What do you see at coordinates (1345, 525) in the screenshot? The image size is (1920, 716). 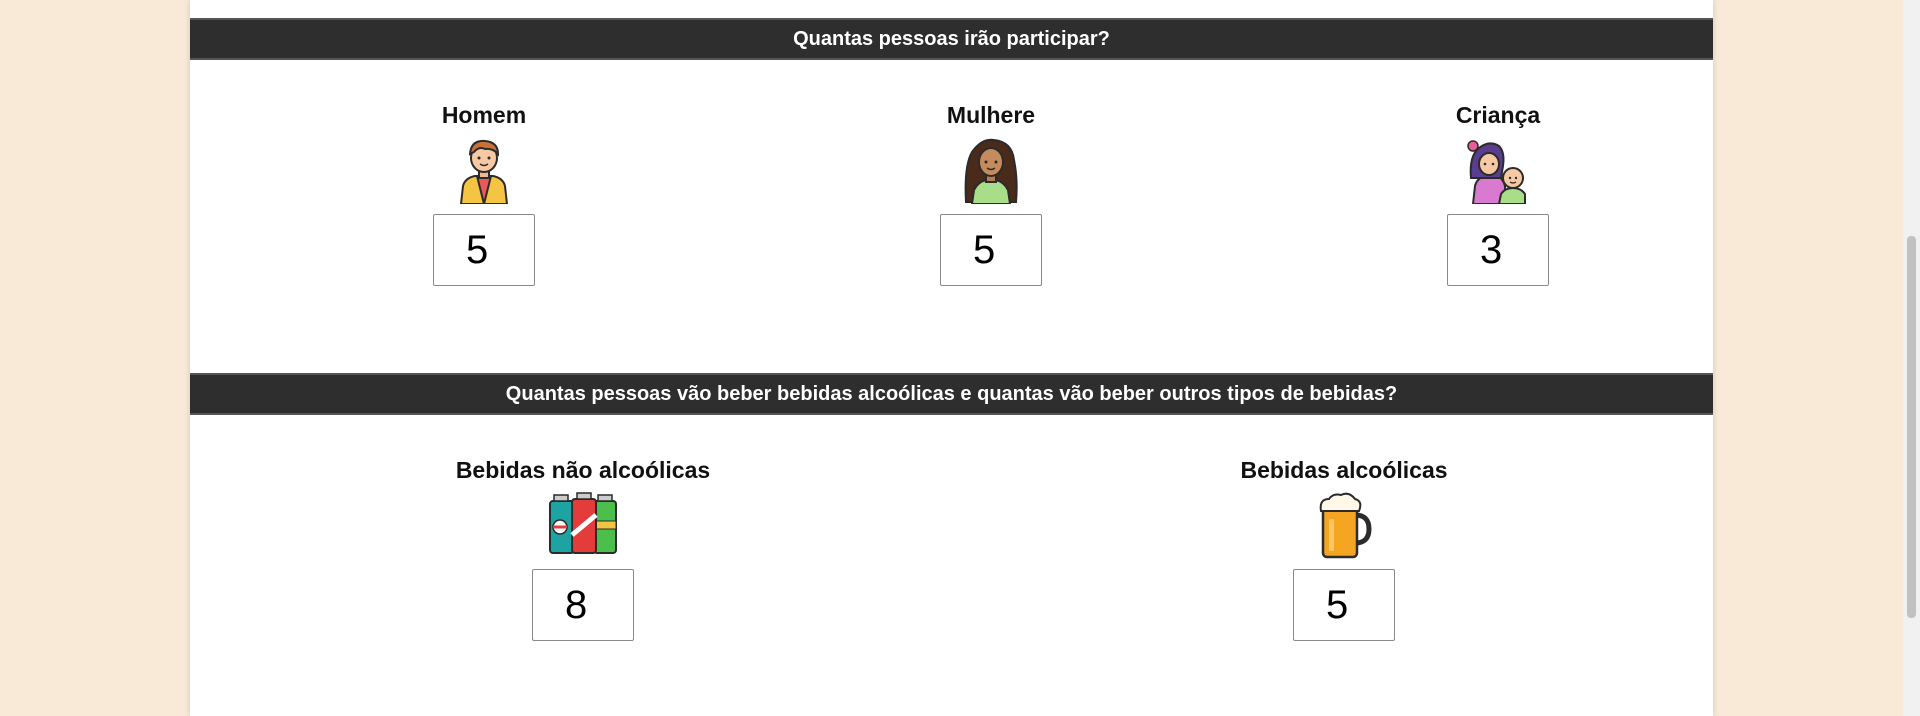 I see `beer-mug-icon` at bounding box center [1345, 525].